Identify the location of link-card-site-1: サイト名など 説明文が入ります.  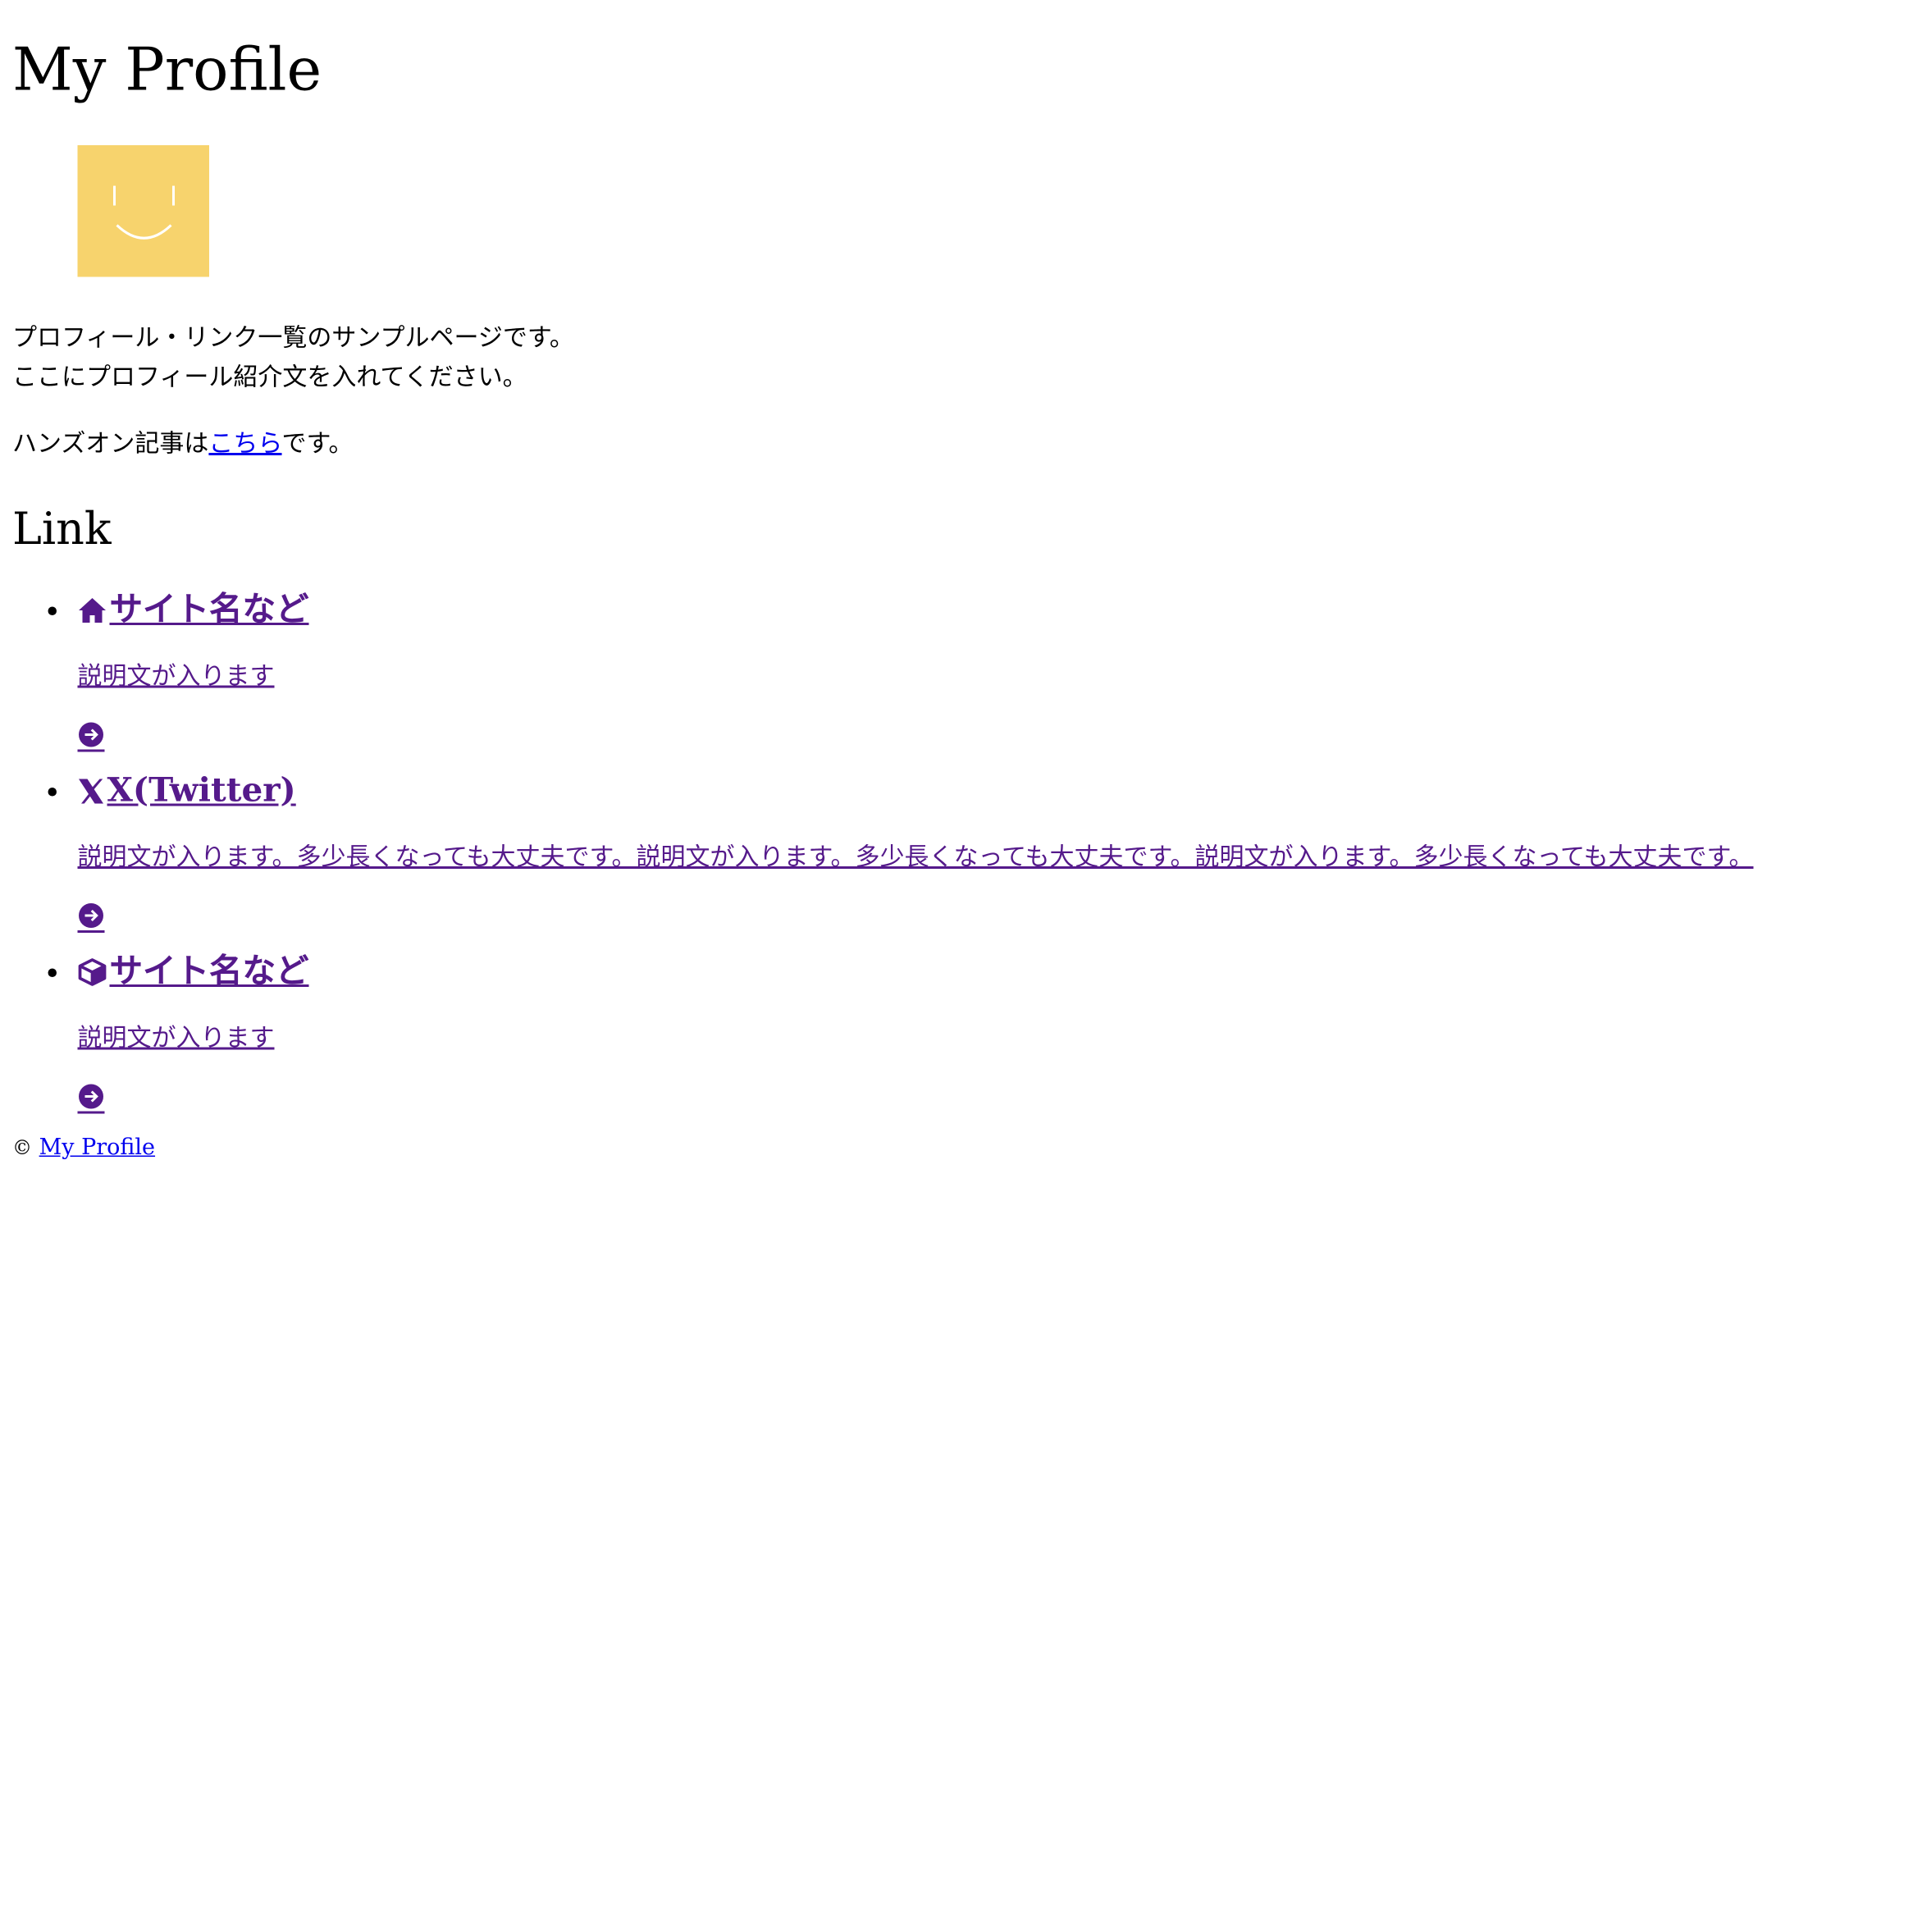
(989, 672).